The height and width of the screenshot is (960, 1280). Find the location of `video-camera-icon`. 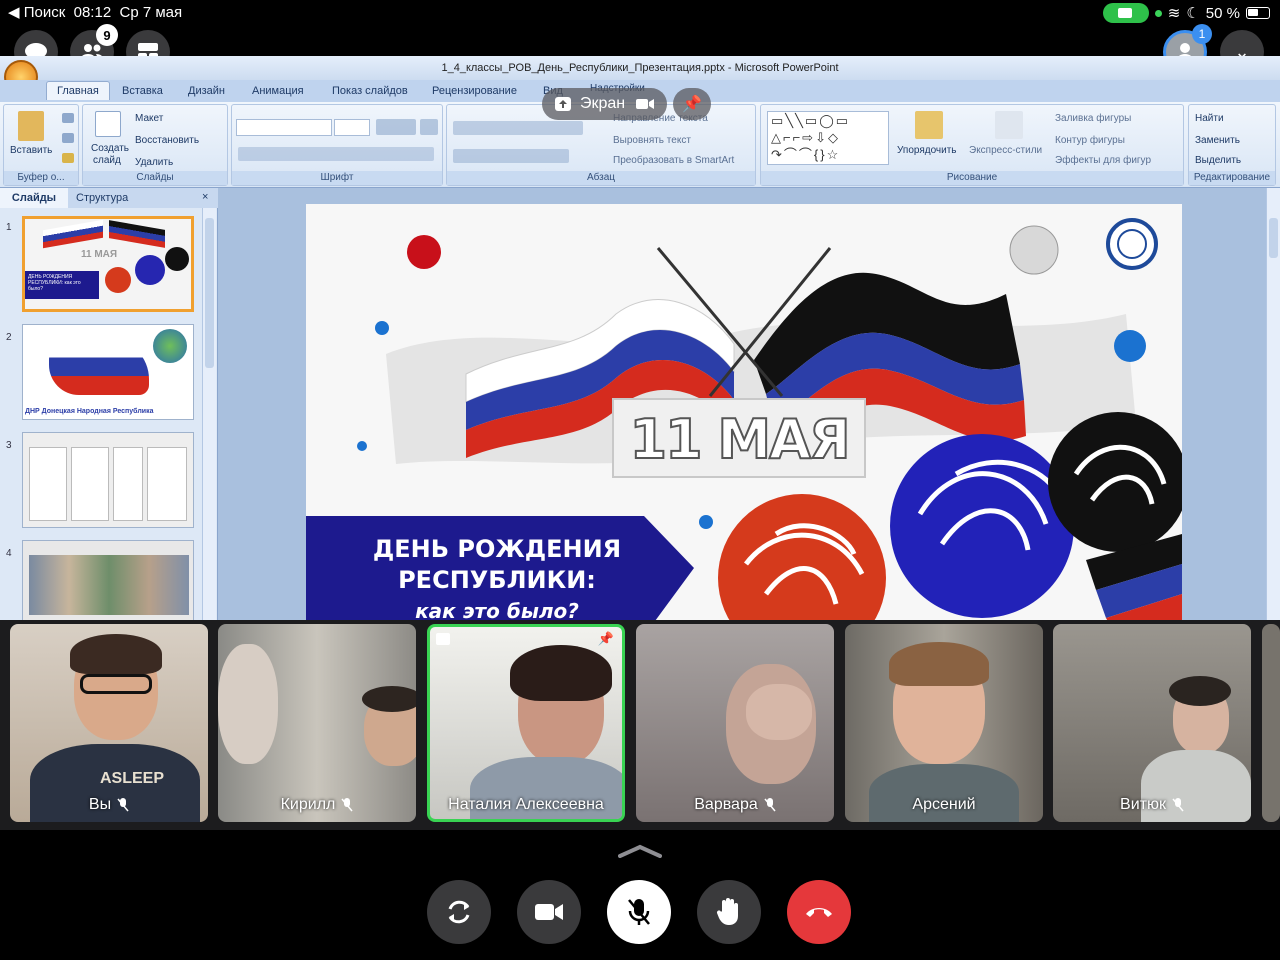

video-camera-icon is located at coordinates (549, 912).